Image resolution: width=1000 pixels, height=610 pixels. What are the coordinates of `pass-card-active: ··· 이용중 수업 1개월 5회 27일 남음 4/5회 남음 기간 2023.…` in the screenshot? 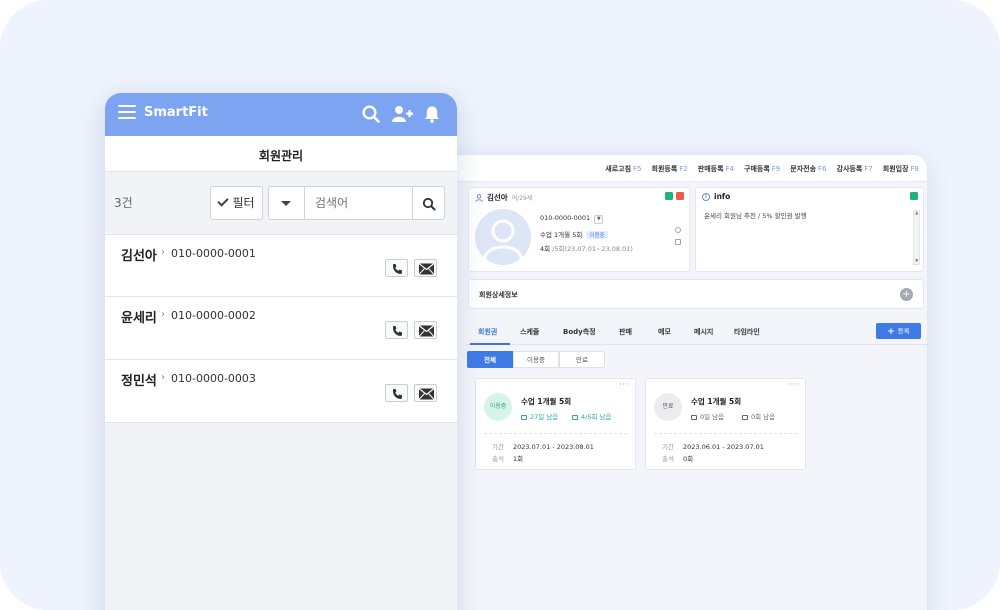 It's located at (555, 424).